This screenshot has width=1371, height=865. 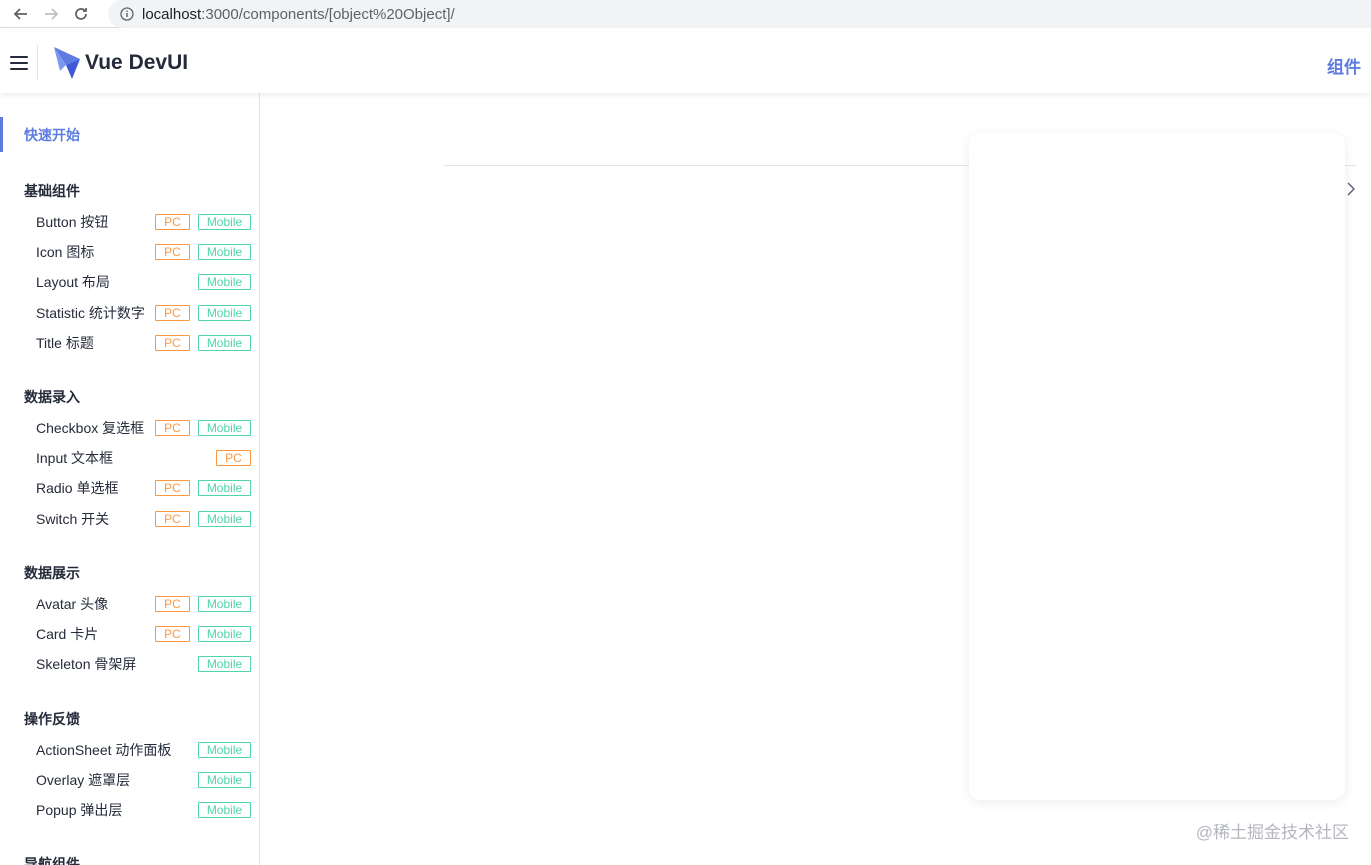 I want to click on hamburger-menu-icon, so click(x=19, y=63).